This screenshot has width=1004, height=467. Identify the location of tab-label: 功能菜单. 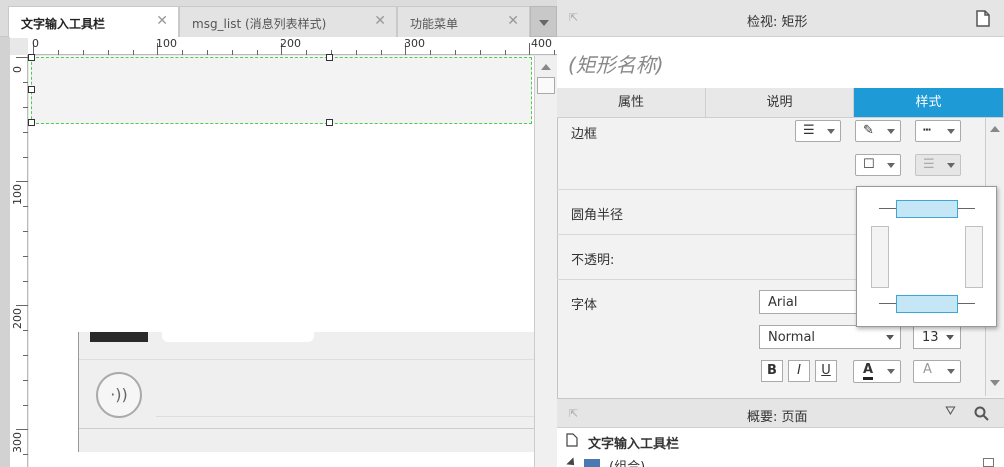
(434, 24).